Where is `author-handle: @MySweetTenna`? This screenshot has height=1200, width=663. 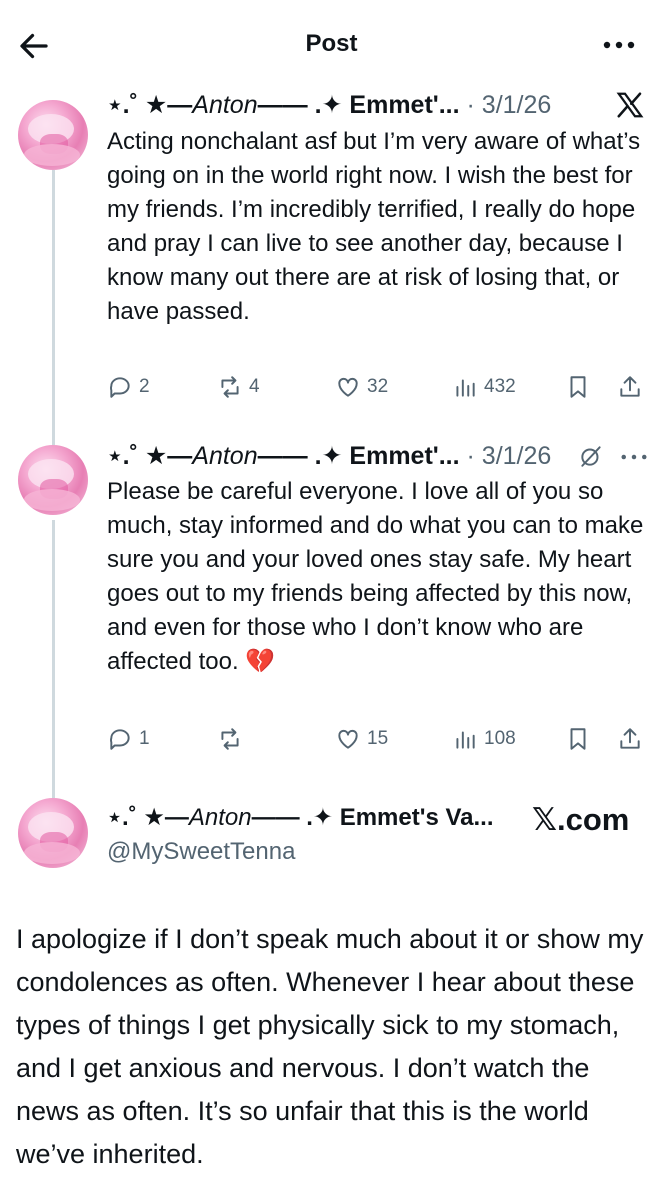
author-handle: @MySweetTenna is located at coordinates (201, 852).